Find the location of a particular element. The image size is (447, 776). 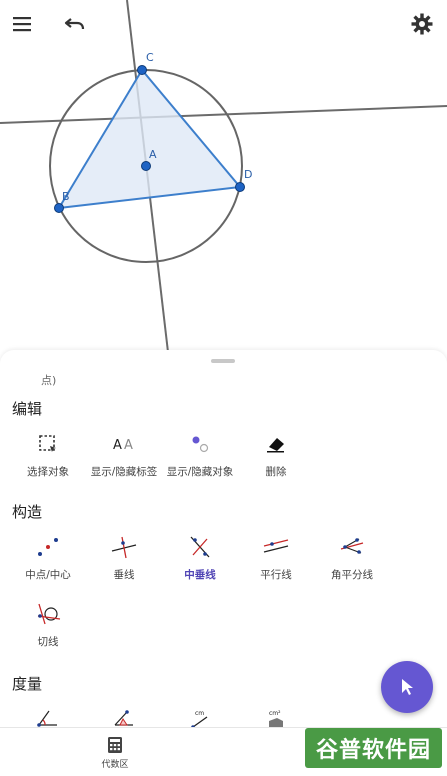

tool-label: 显示/隐藏标签 is located at coordinates (124, 472).